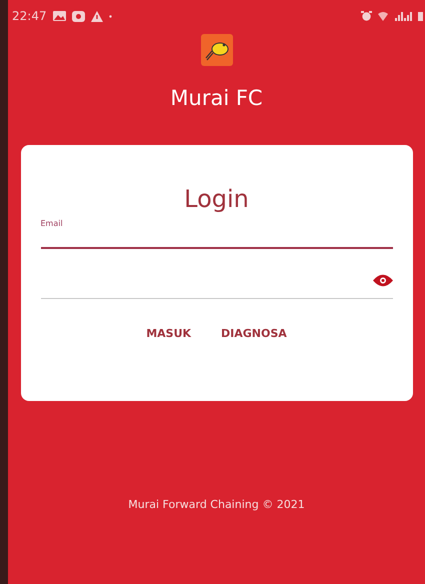  What do you see at coordinates (216, 50) in the screenshot?
I see `bird-logo-icon` at bounding box center [216, 50].